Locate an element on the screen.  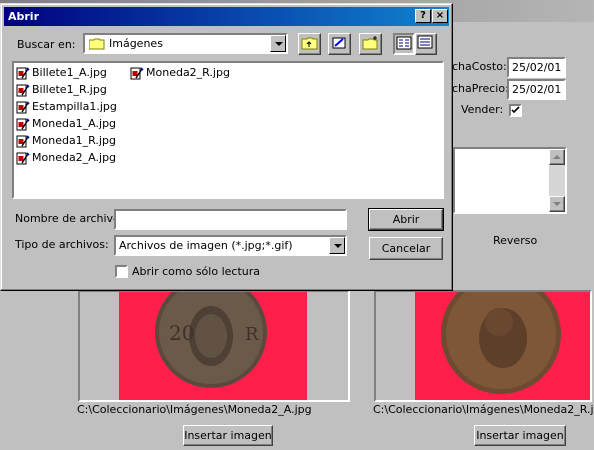
coin-back-icon is located at coordinates (501, 334).